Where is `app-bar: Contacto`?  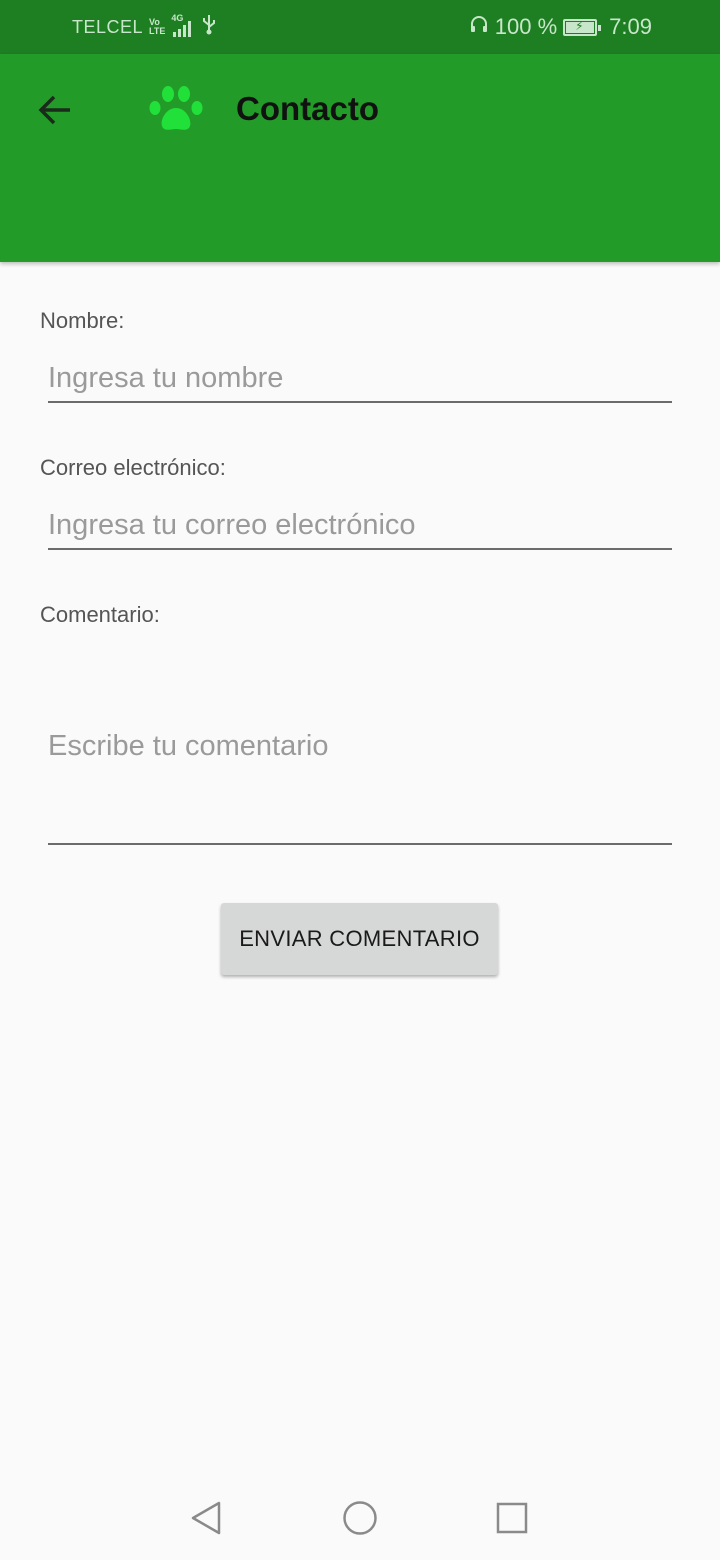 app-bar: Contacto is located at coordinates (360, 158).